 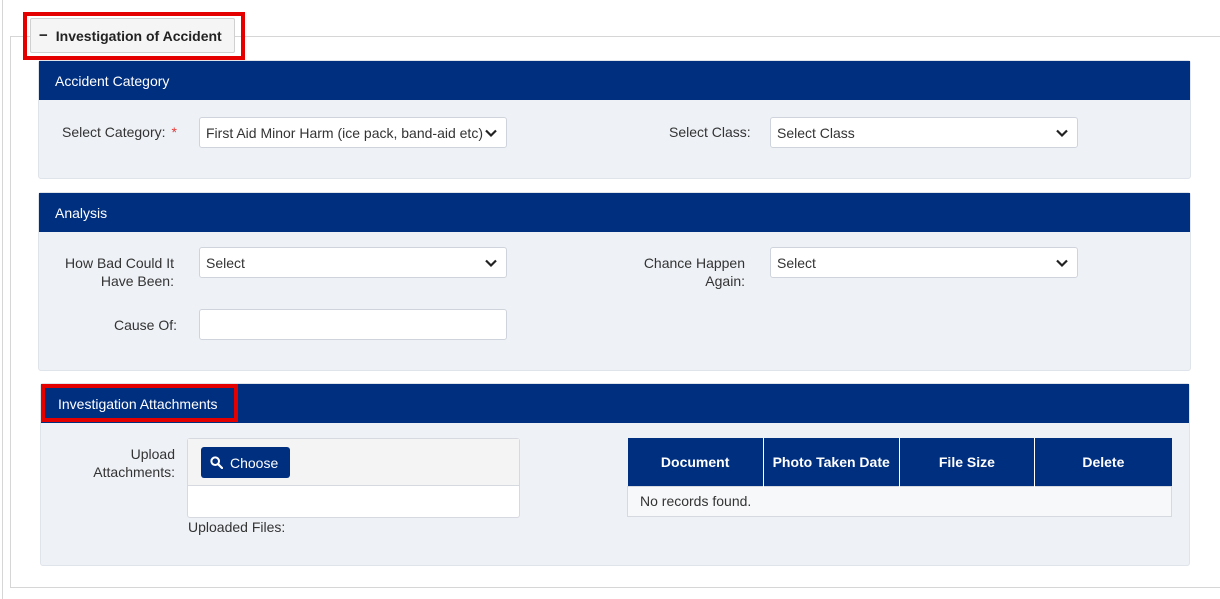 What do you see at coordinates (216, 462) in the screenshot?
I see `search-icon` at bounding box center [216, 462].